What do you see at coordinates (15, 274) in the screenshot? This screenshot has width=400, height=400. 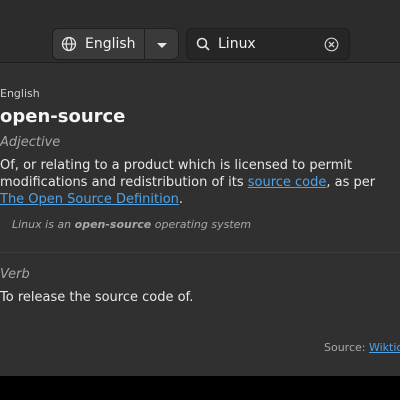 I see `part-of-speech-verb: Verb` at bounding box center [15, 274].